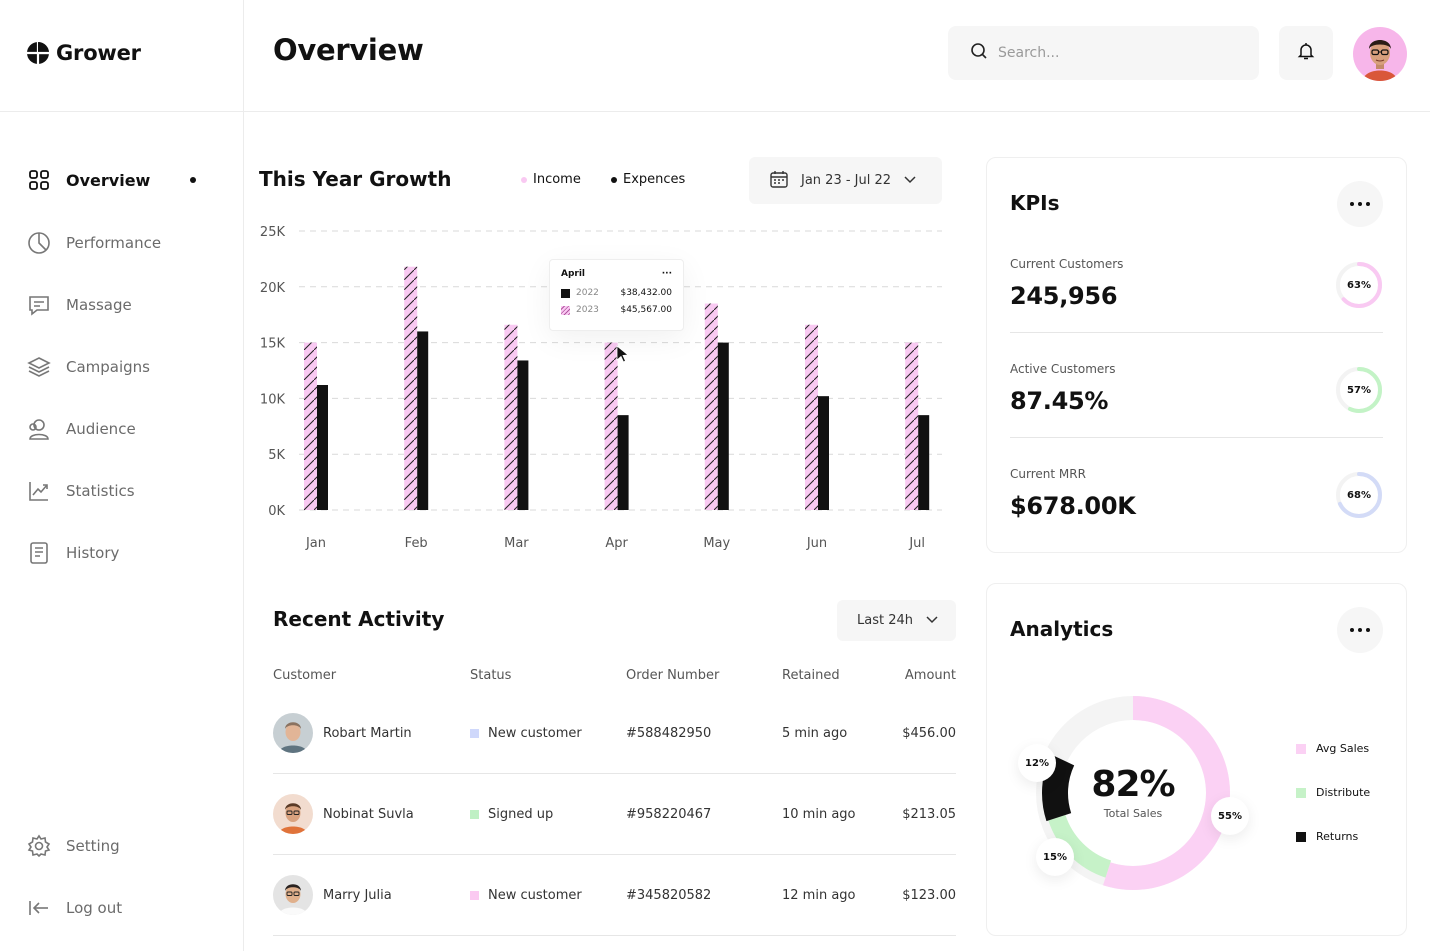 The height and width of the screenshot is (951, 1430). I want to click on app-logo: Grower, so click(83, 53).